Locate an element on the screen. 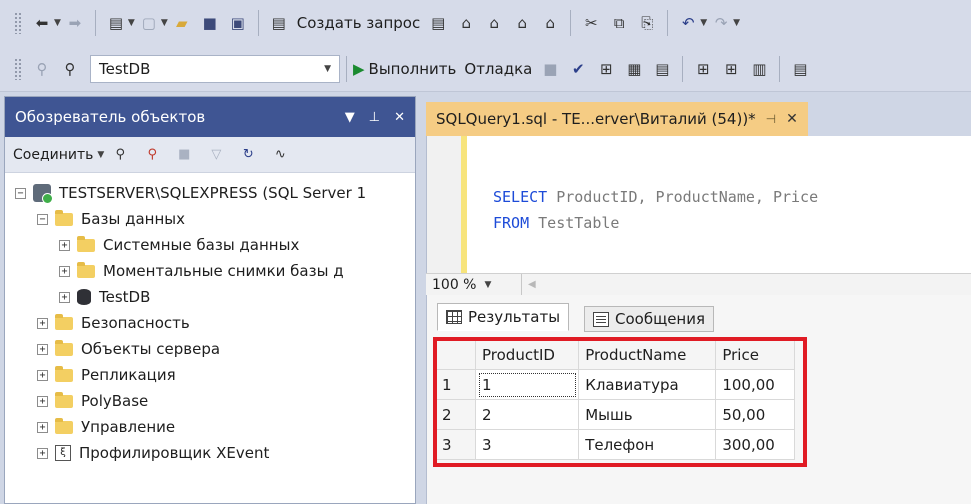 Image resolution: width=971 pixels, height=504 pixels. tree-node-databases: − Базы данных is located at coordinates (111, 219).